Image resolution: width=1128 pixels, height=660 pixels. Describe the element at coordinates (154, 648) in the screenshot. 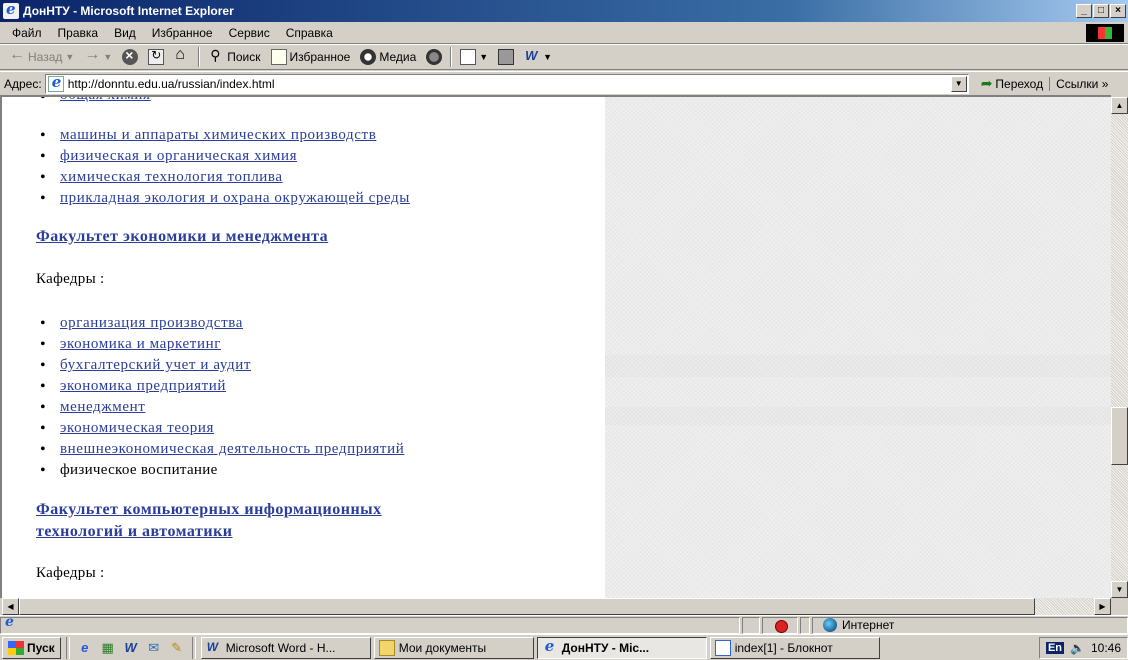

I see `quicklaunch-outlook-icon: ✉` at that location.